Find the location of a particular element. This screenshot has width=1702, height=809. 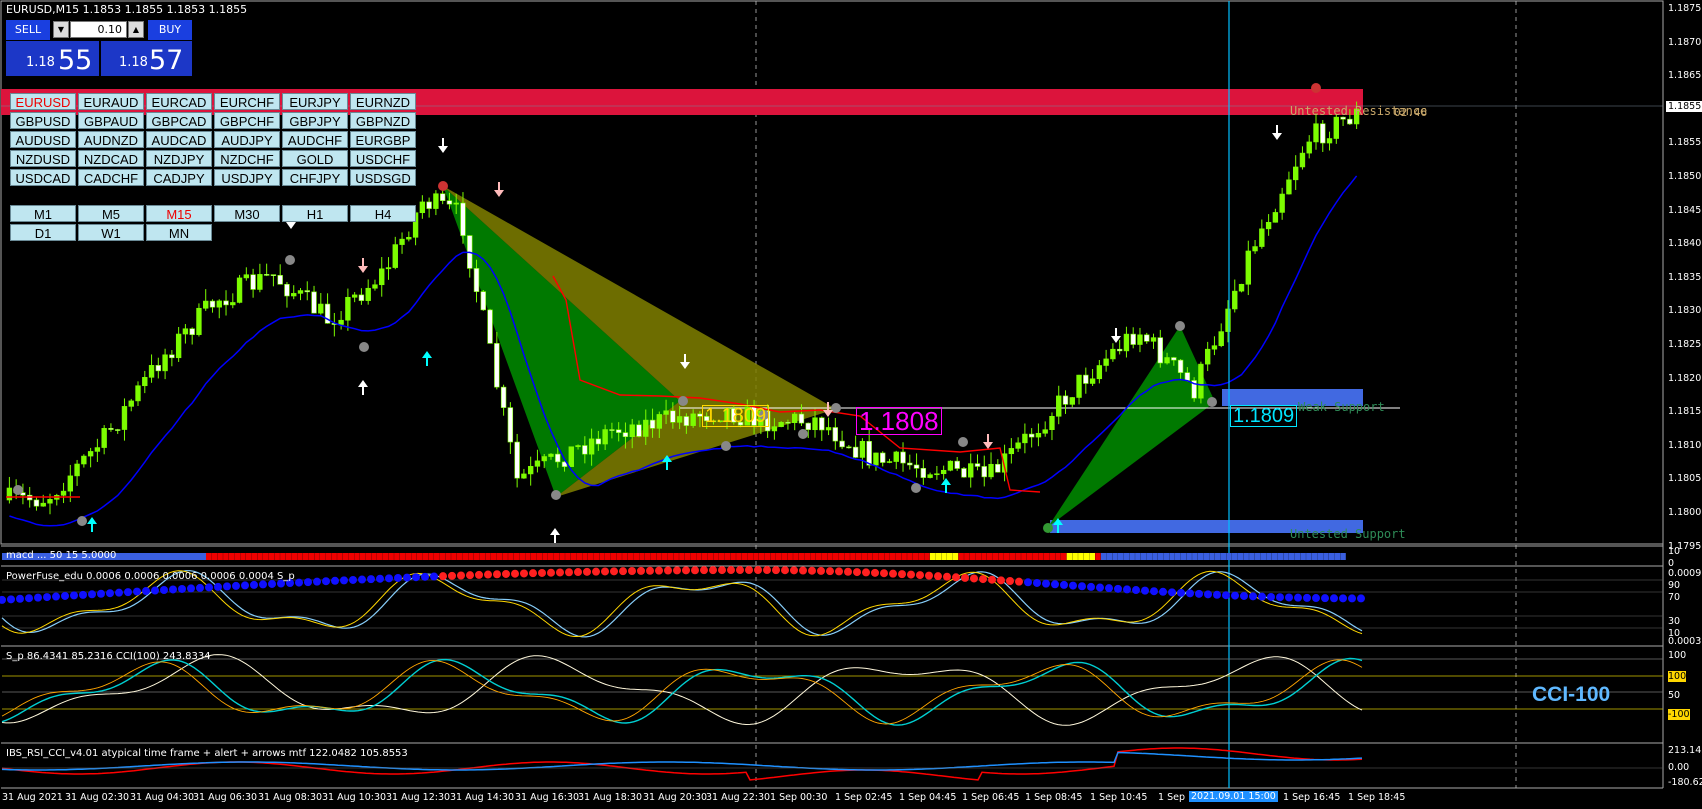

symbol-button-gbpnzd: GBPNZD is located at coordinates (383, 120).